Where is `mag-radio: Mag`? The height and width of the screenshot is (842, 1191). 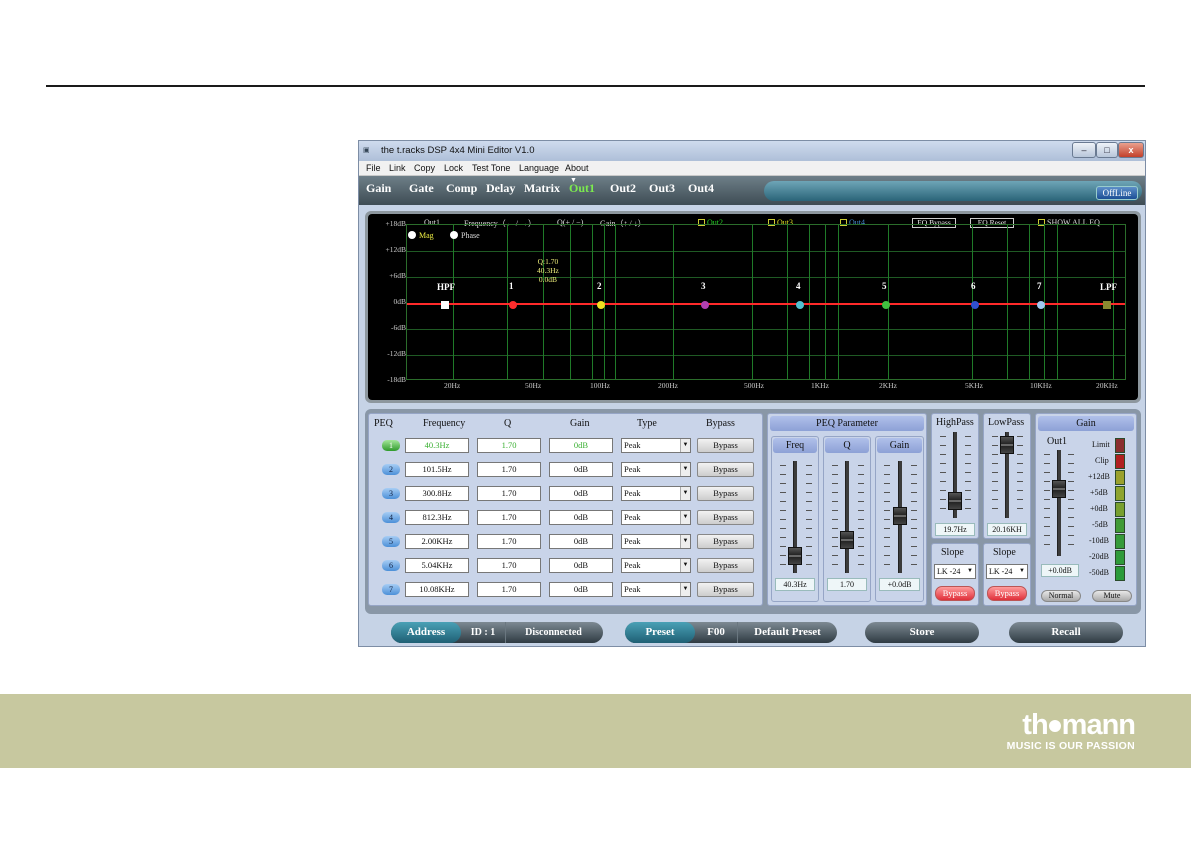
mag-radio: Mag is located at coordinates (421, 235).